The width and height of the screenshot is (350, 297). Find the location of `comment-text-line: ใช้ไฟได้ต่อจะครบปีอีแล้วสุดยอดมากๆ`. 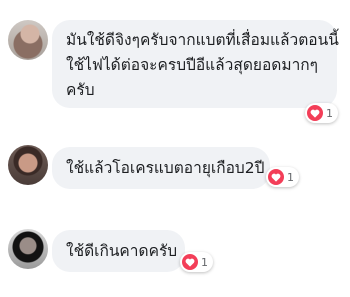

comment-text-line: ใช้ไฟได้ต่อจะครบปีอีแล้วสุดยอดมากๆ is located at coordinates (192, 65).